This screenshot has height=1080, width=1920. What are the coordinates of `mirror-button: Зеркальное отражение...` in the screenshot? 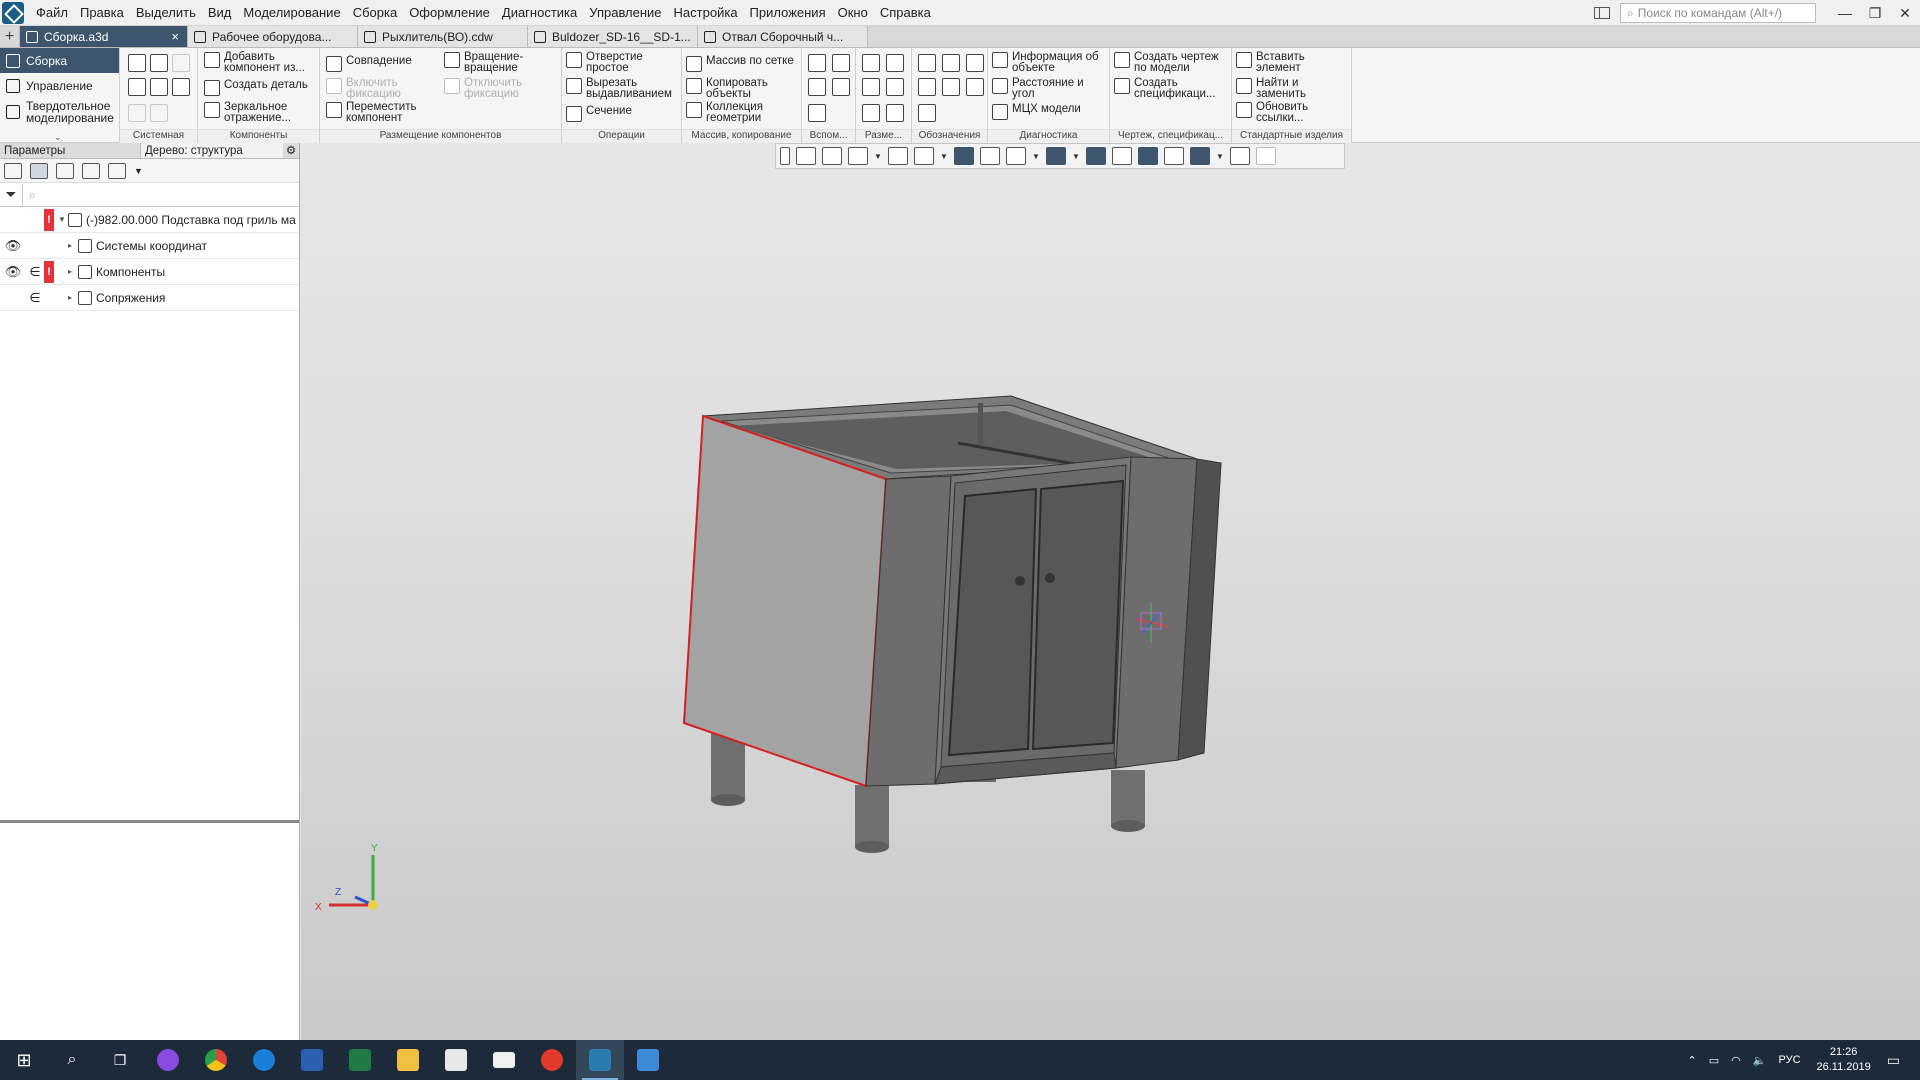 It's located at (261, 112).